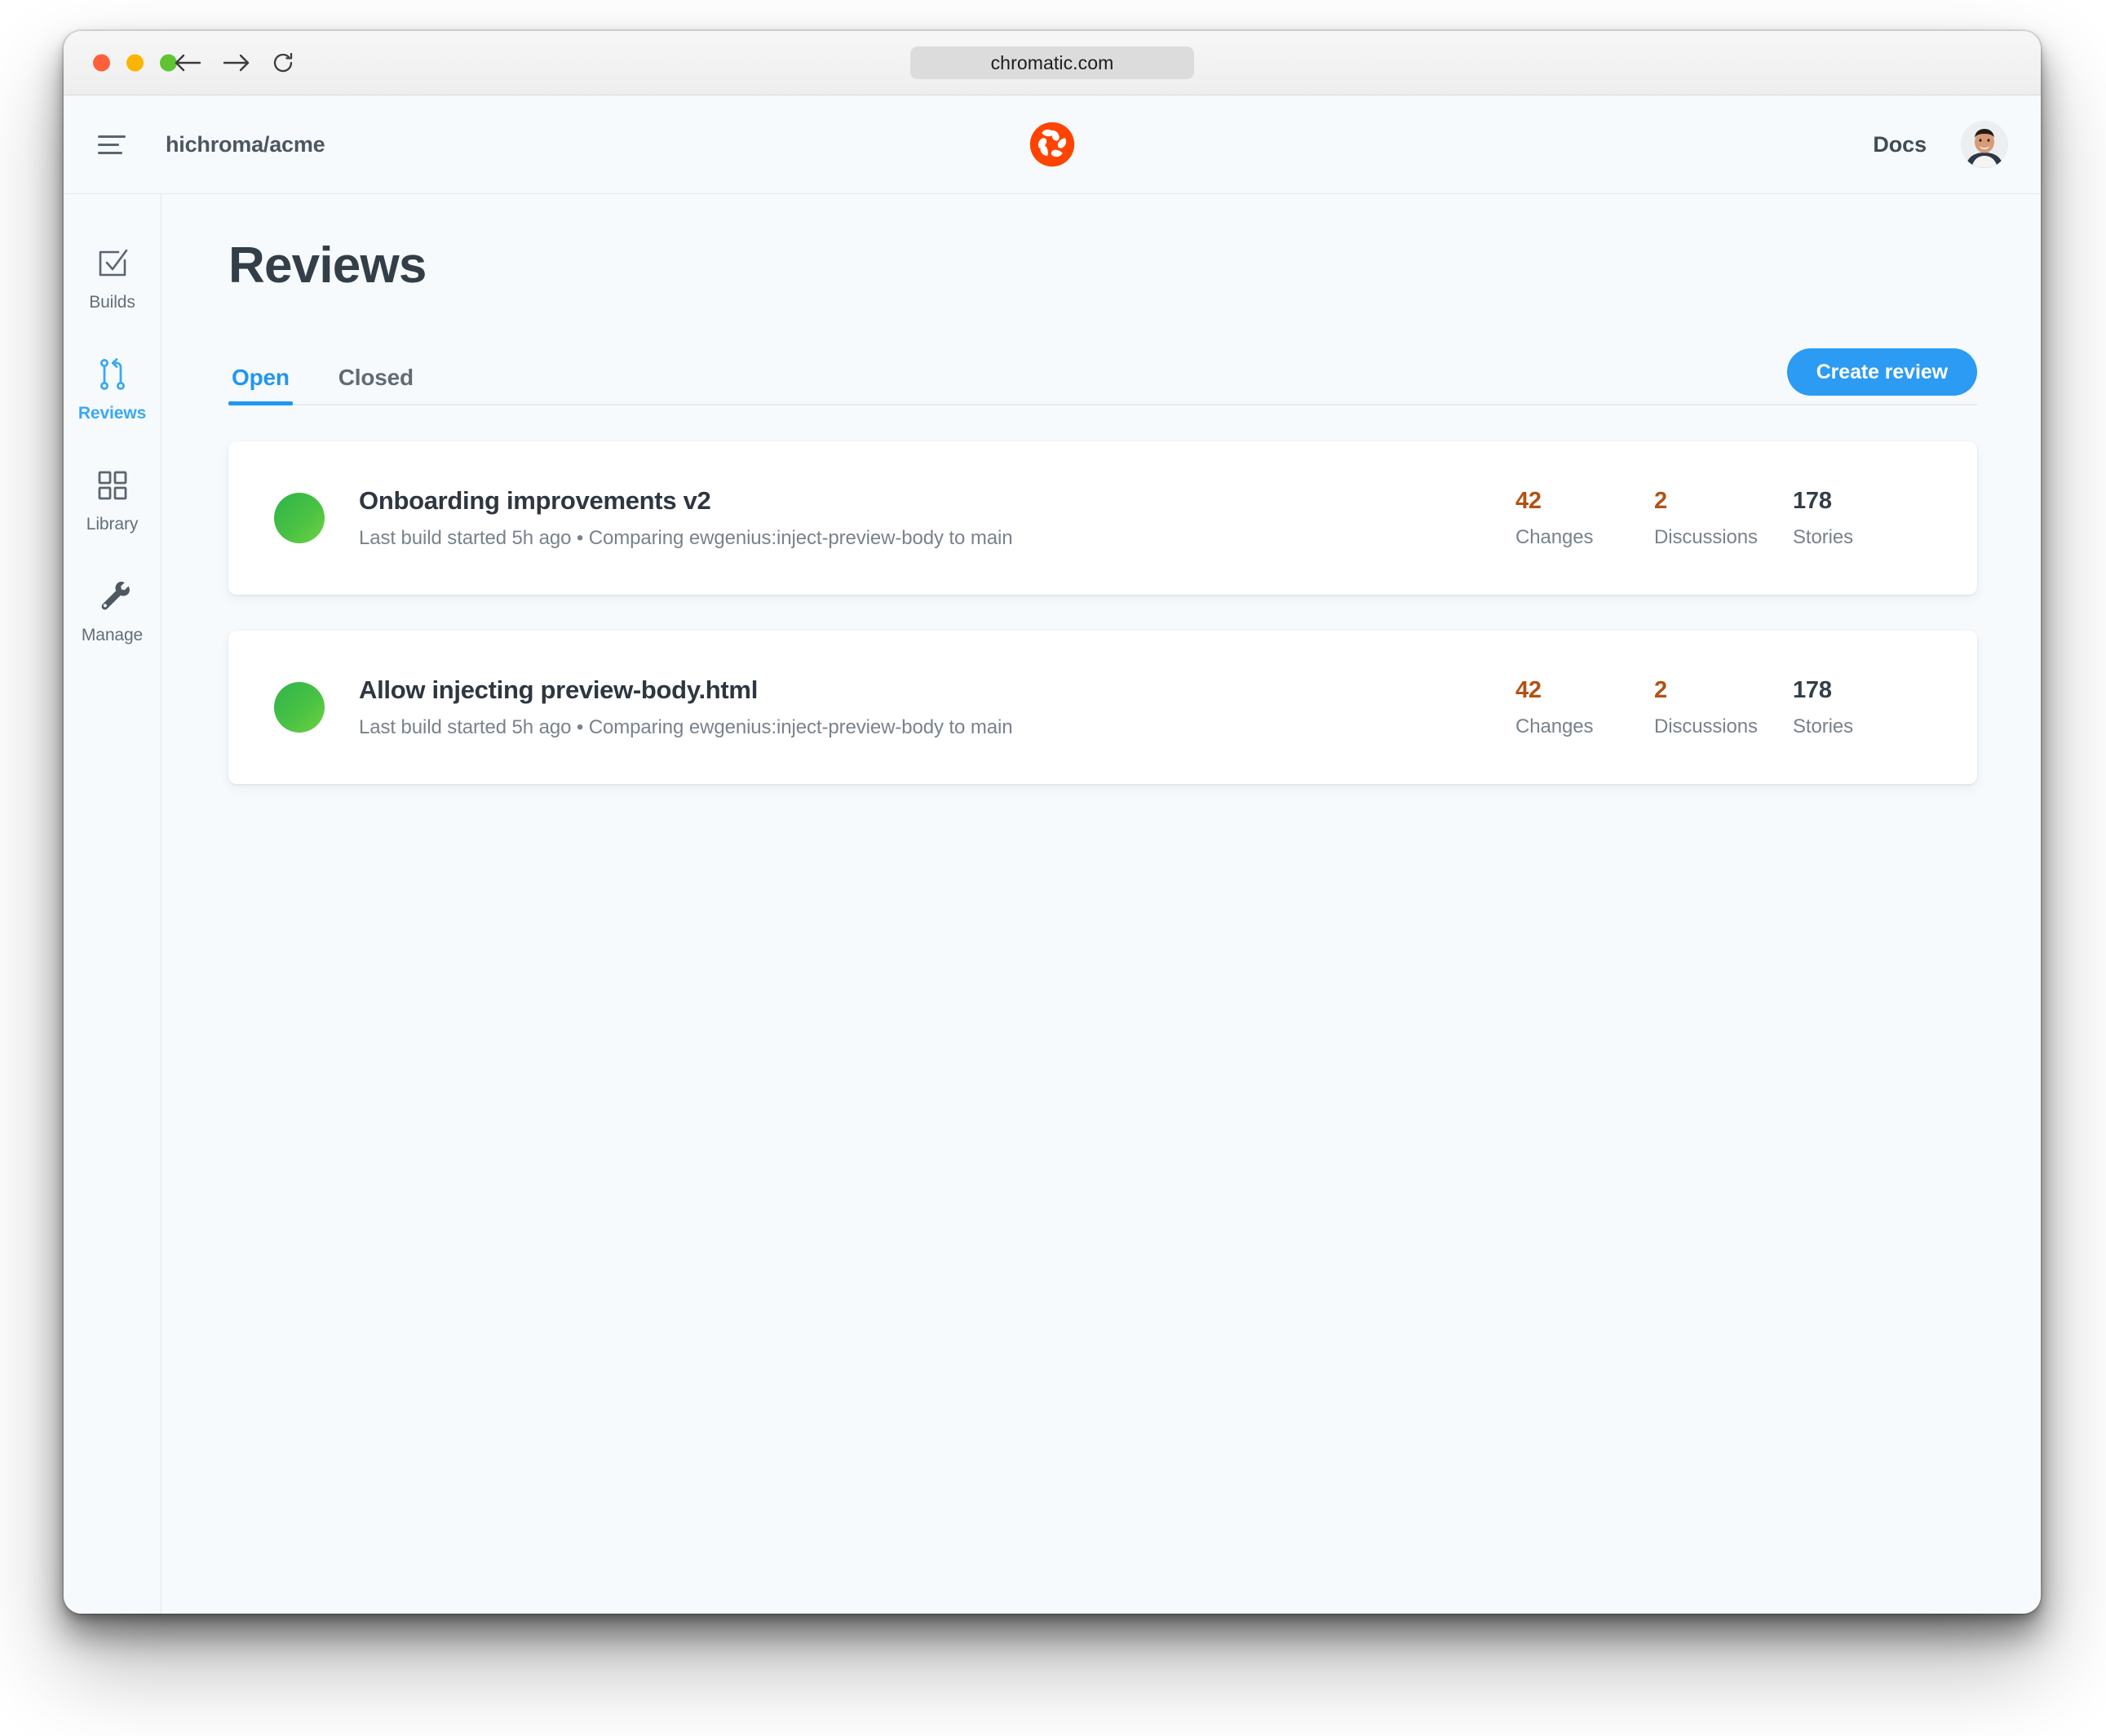  I want to click on sidebar-item-reviews: Reviews, so click(112, 389).